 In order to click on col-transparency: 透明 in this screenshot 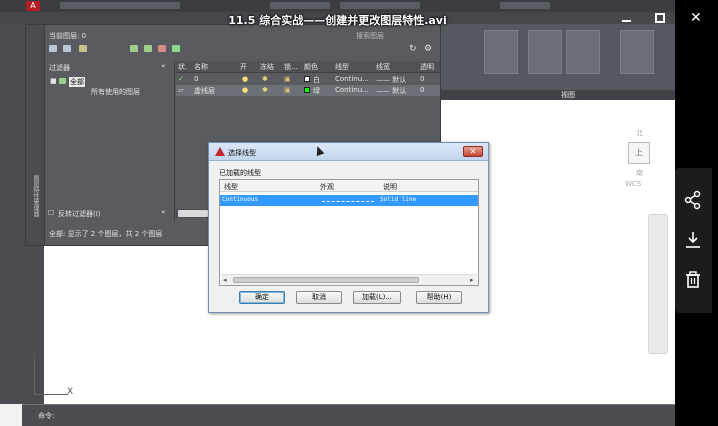, I will do `click(427, 67)`.